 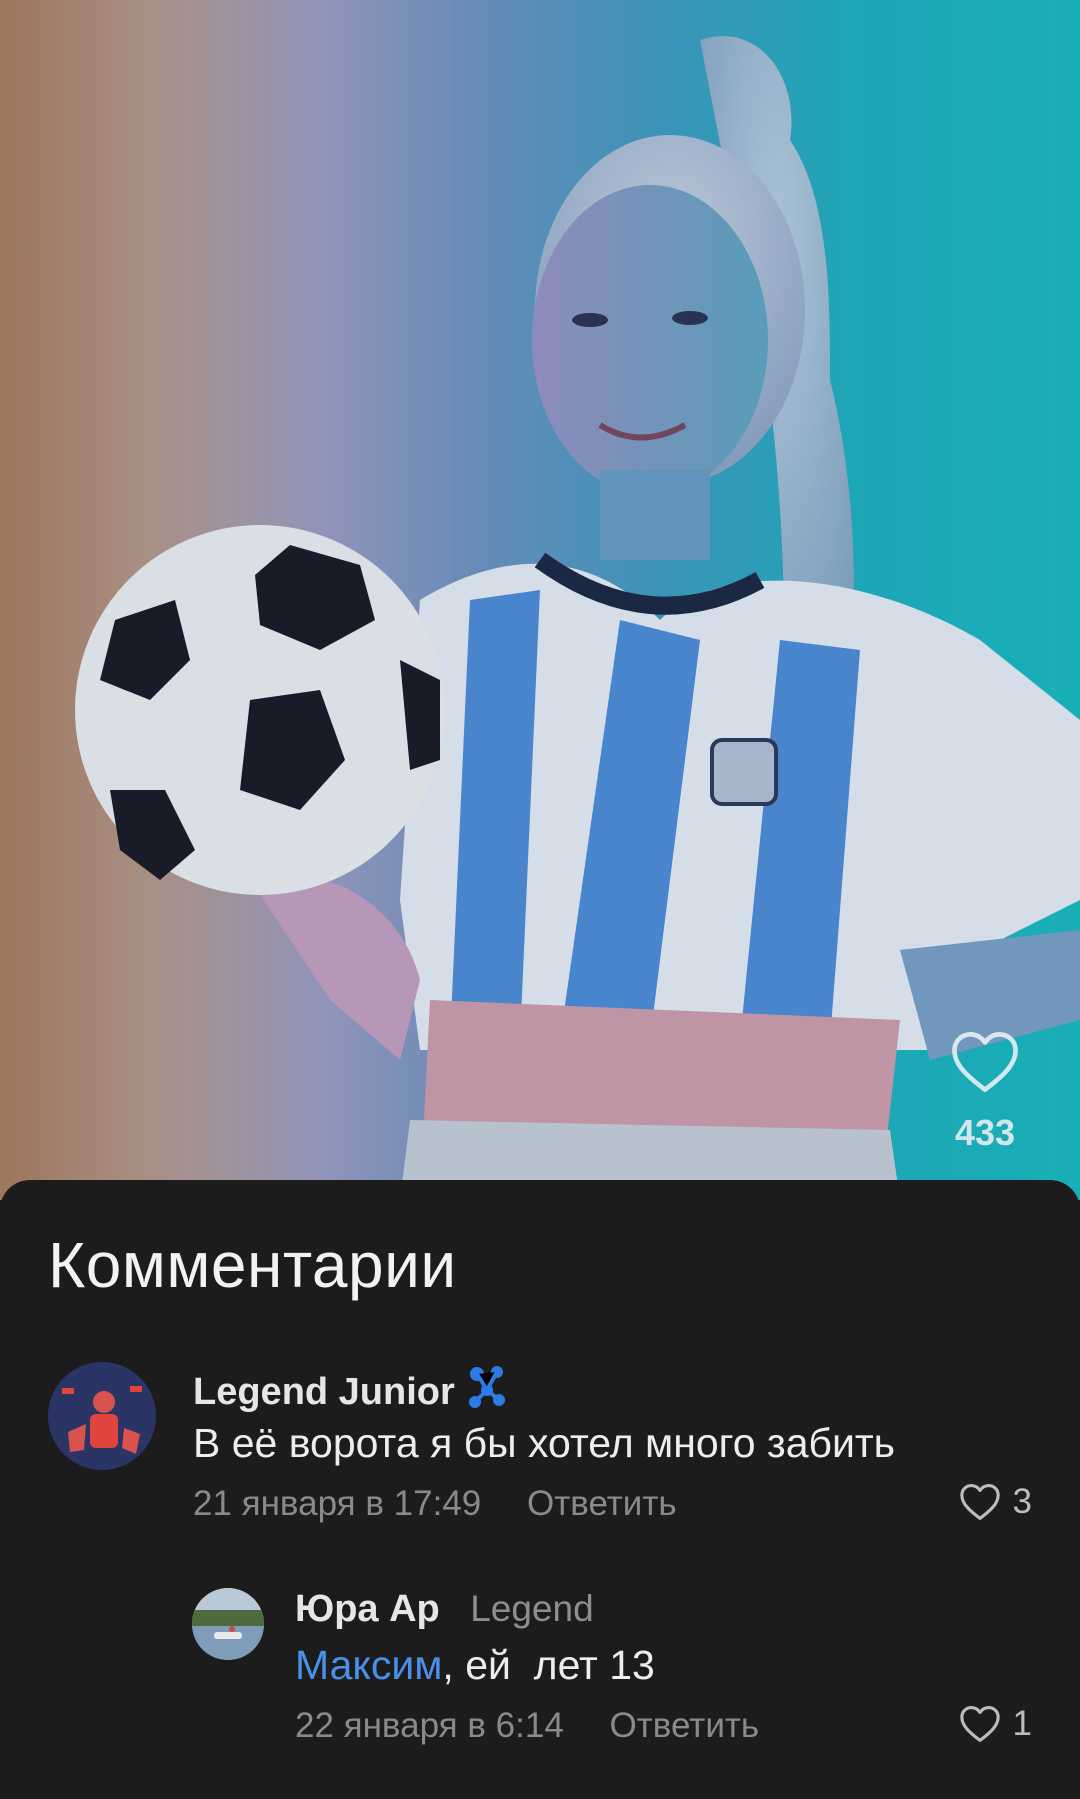 I want to click on comment-like-count: 1, so click(x=1022, y=1723).